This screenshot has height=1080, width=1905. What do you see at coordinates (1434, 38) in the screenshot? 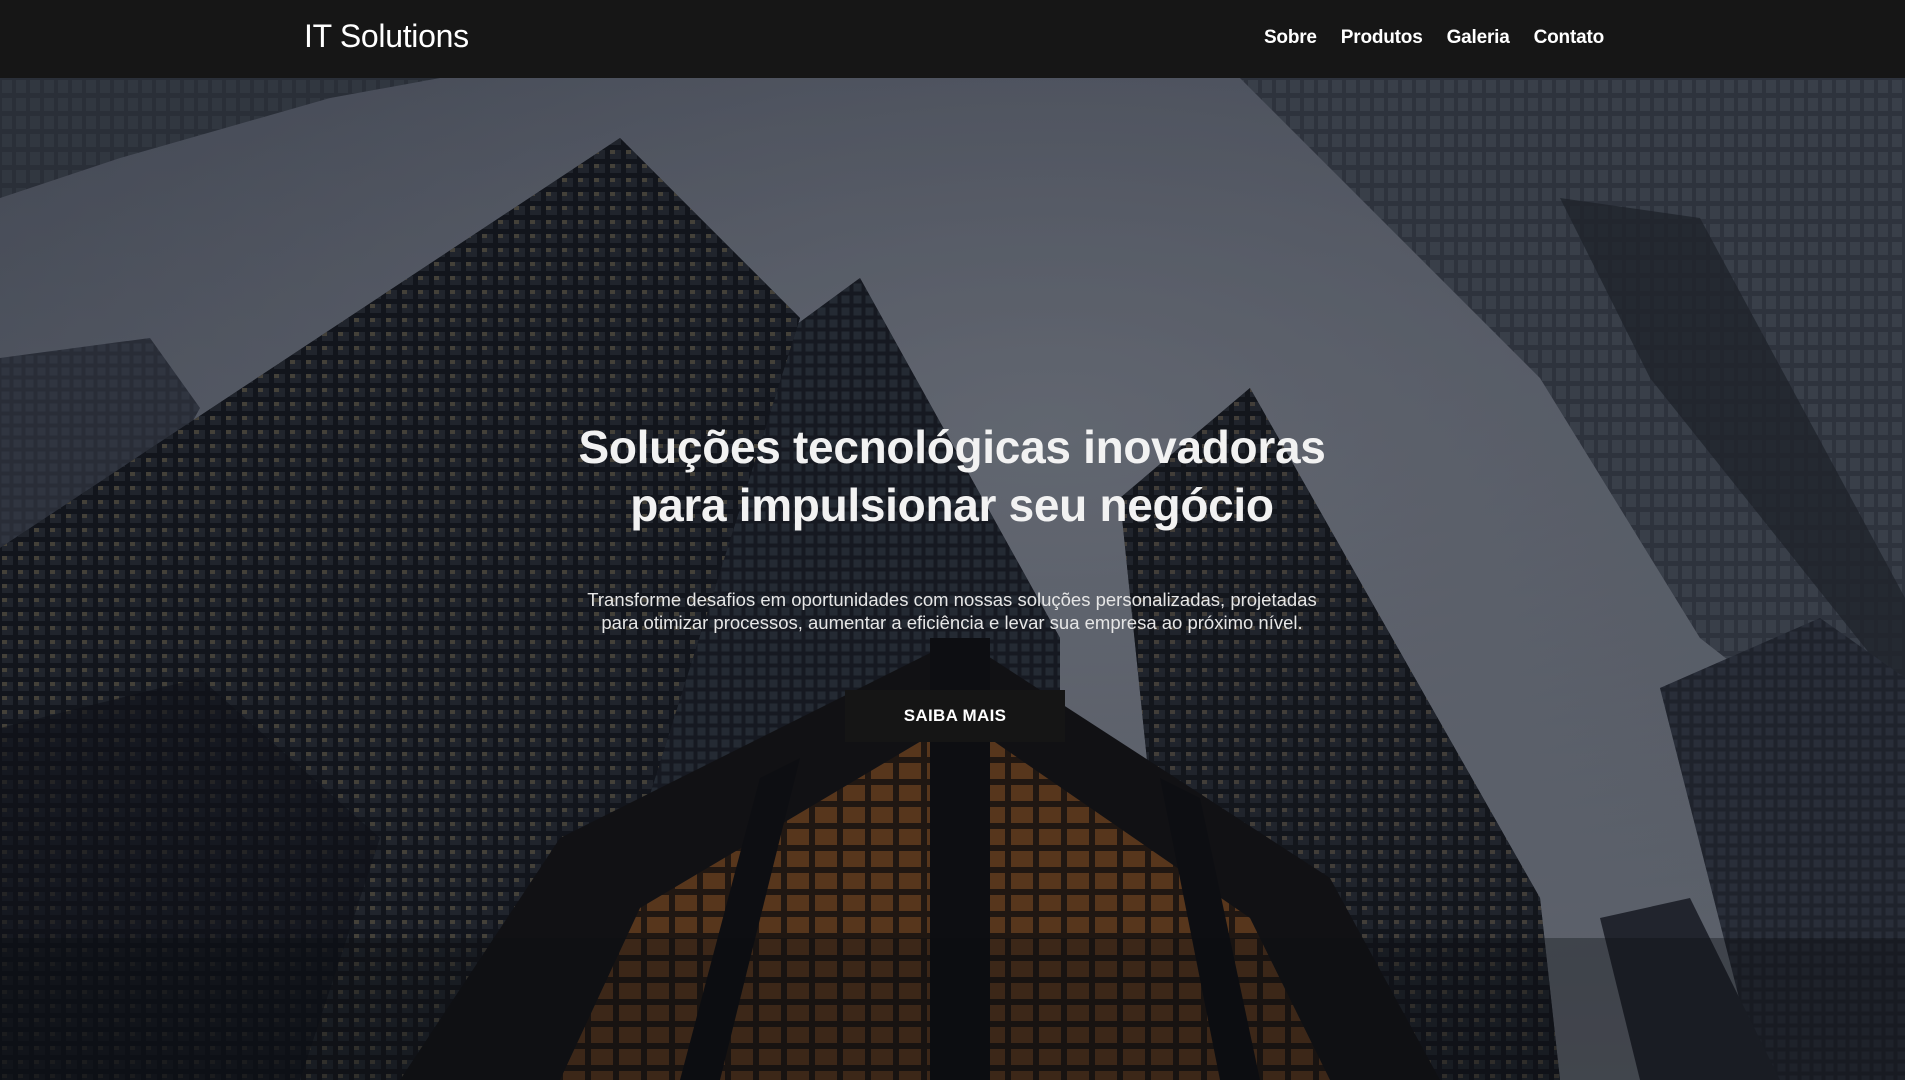
I see `main-nav: Sobre Produtos Galeria Contato` at bounding box center [1434, 38].